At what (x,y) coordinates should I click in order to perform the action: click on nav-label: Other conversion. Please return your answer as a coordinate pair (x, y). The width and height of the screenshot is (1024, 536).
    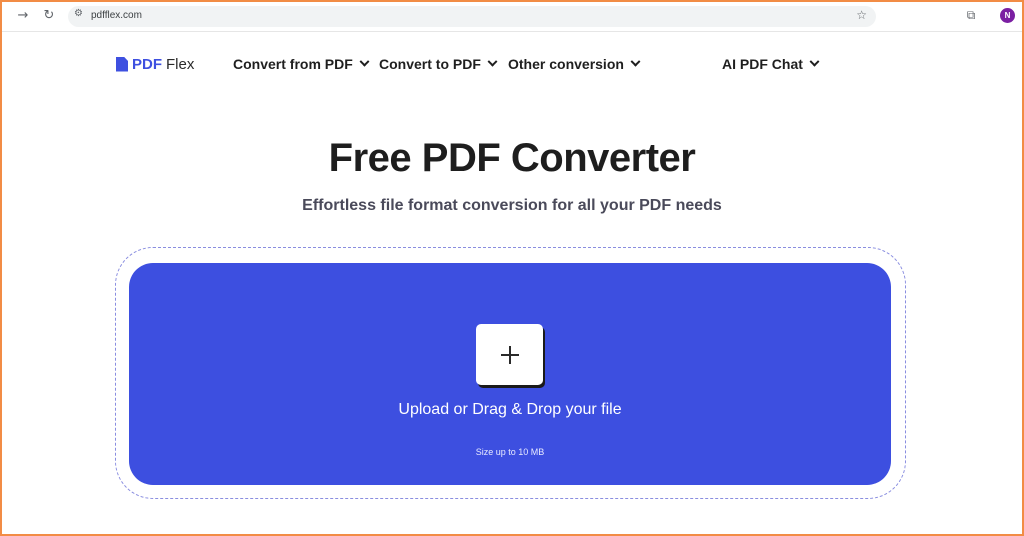
    Looking at the image, I should click on (566, 64).